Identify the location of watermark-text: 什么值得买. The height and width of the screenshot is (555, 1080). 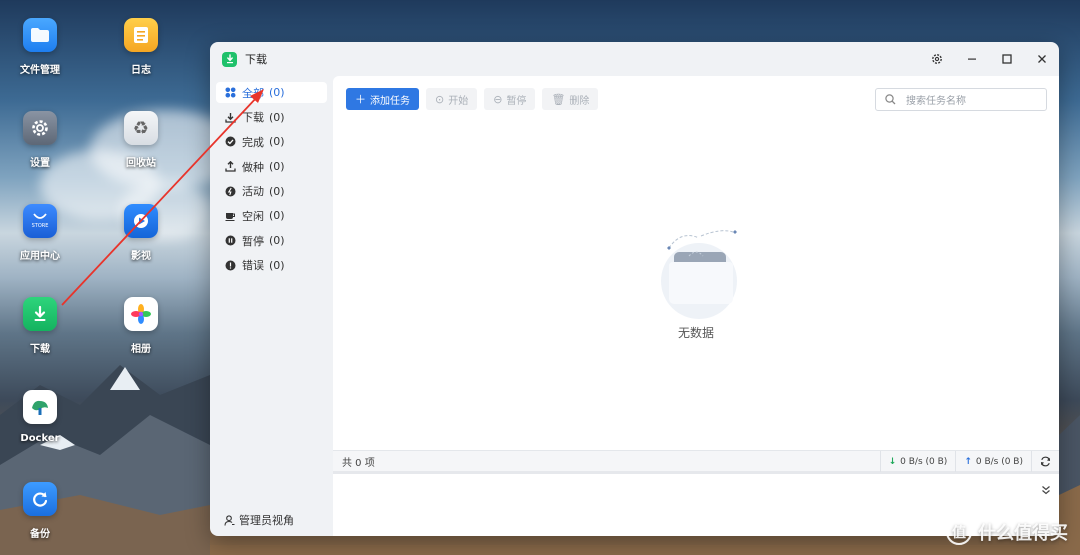
(1023, 533).